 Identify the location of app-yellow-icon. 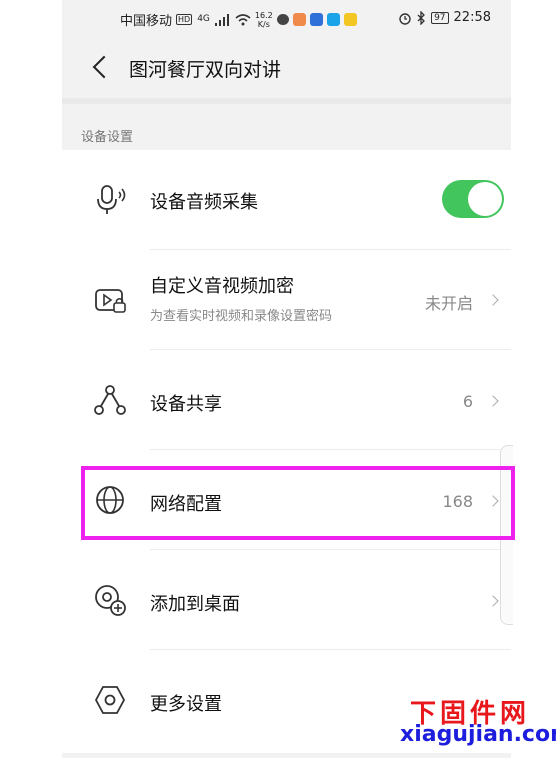
(350, 19).